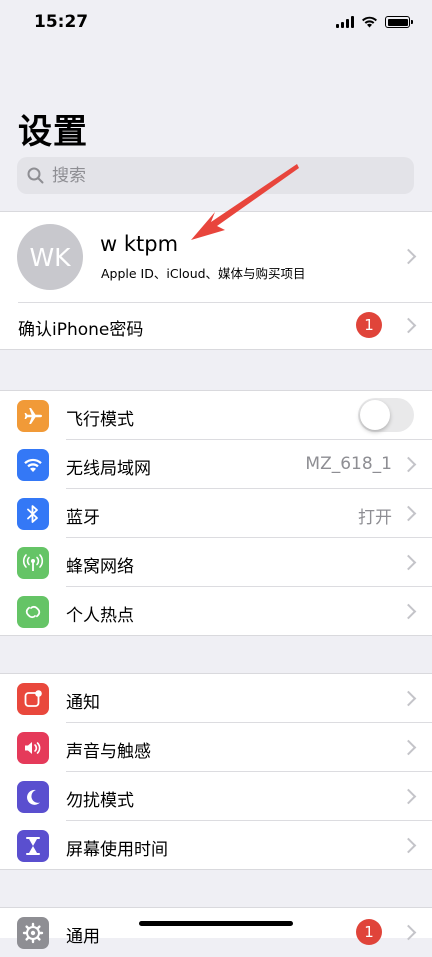 The height and width of the screenshot is (957, 432). I want to click on hotspot-label: 个人热点, so click(100, 616).